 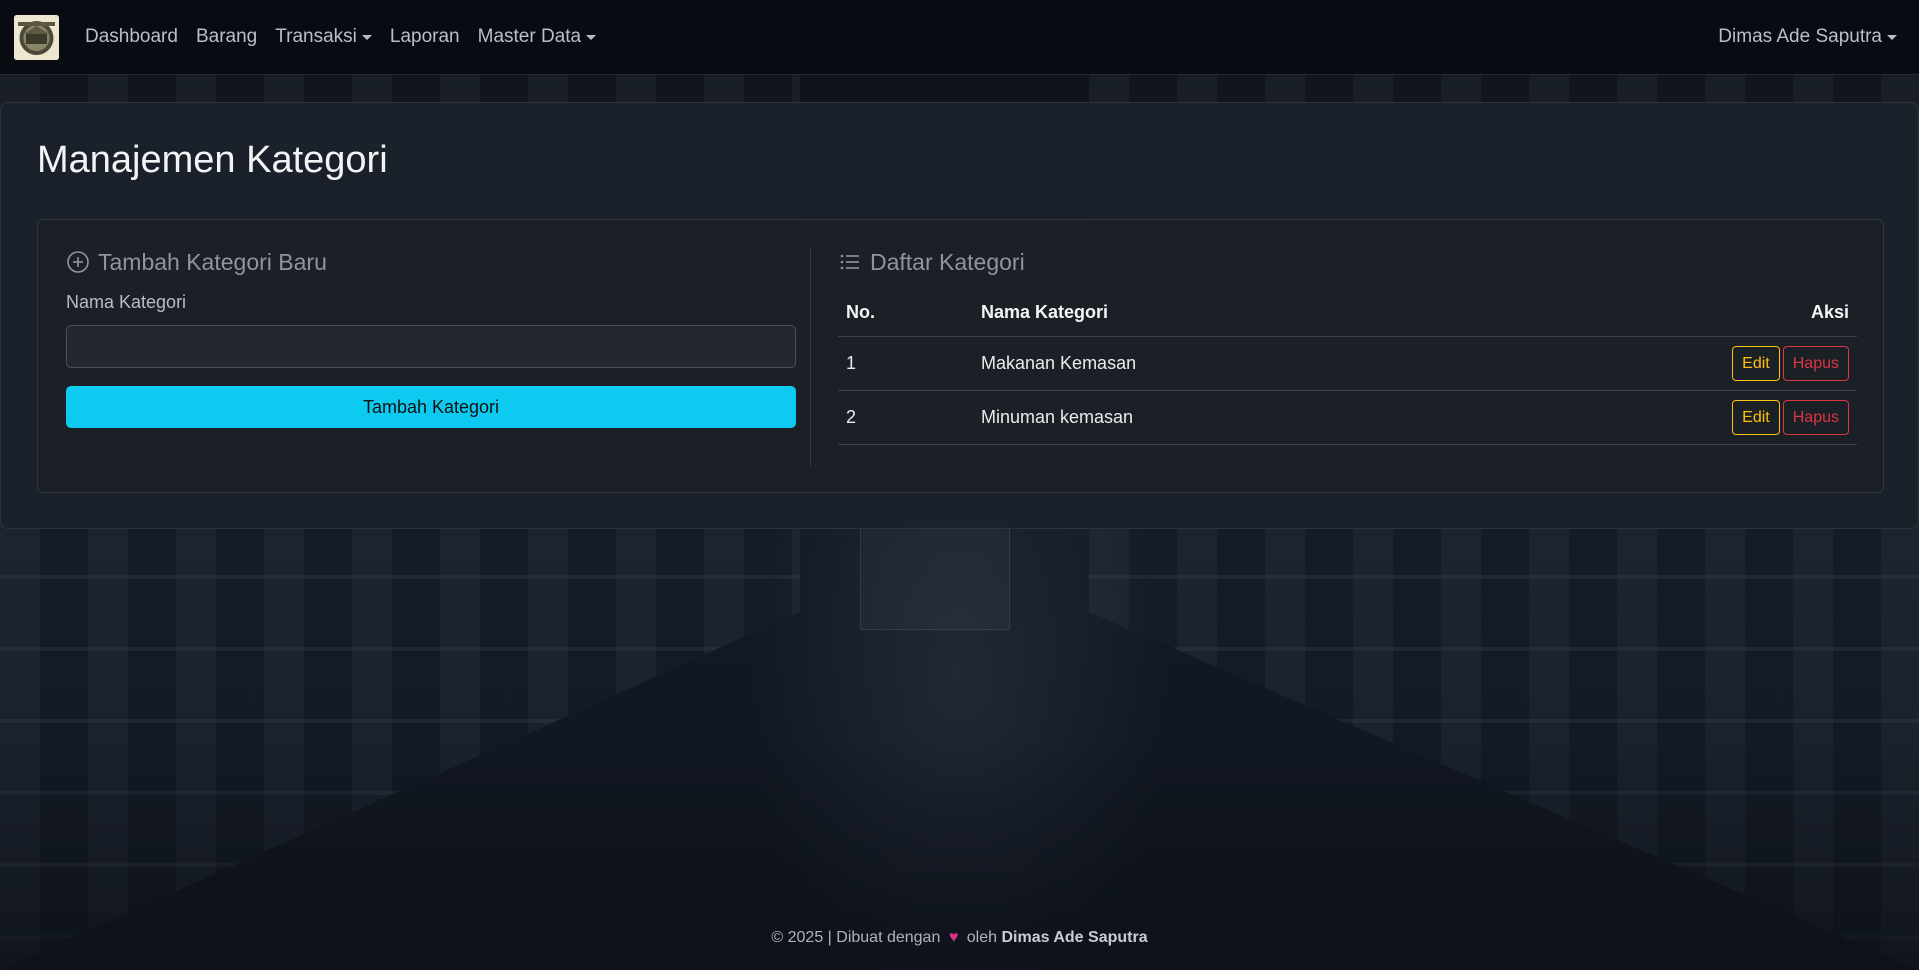 I want to click on category-list-heading: Daftar Kategori, so click(x=1347, y=262).